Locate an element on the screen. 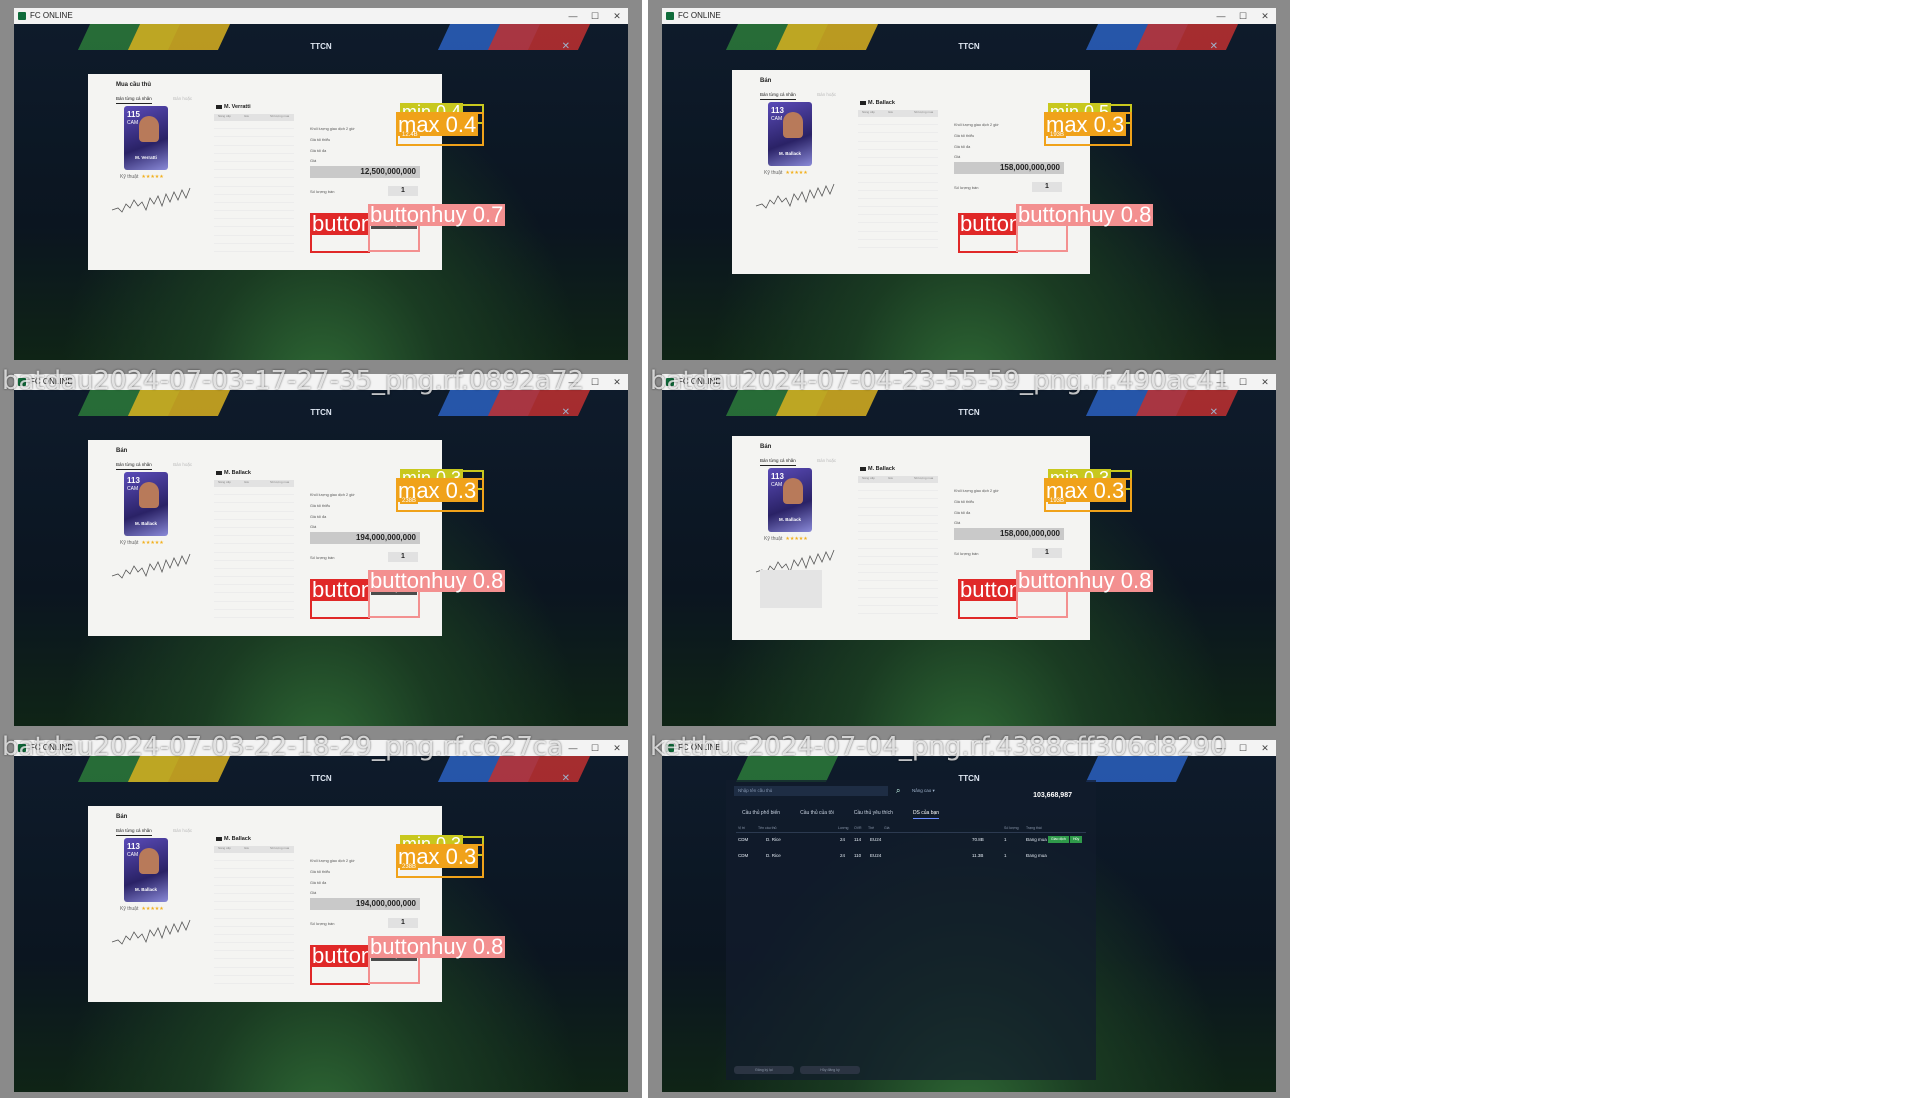  detection-min-value: 12.4B is located at coordinates (410, 135).